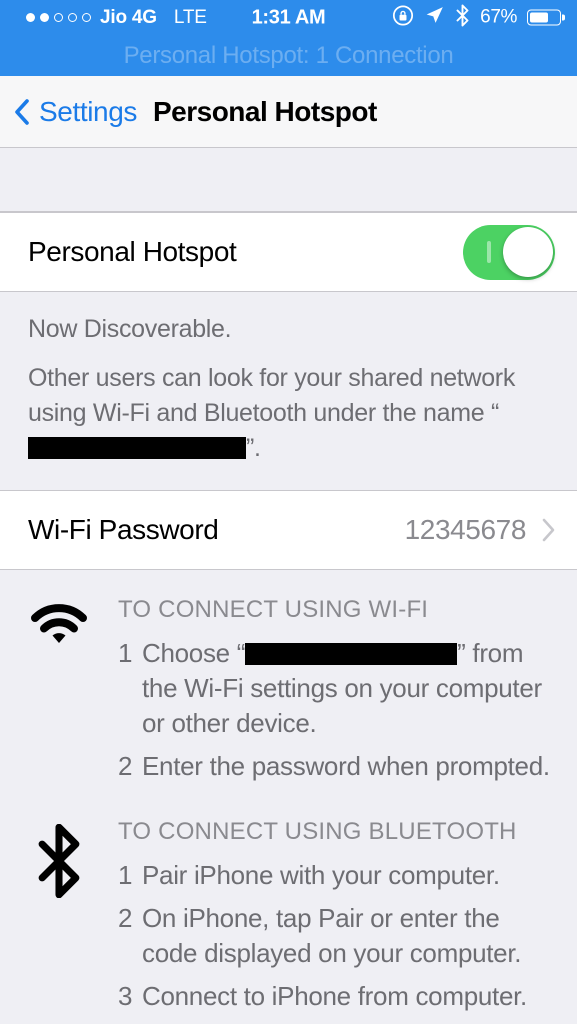 Image resolution: width=577 pixels, height=1024 pixels. What do you see at coordinates (539, 17) in the screenshot?
I see `battery-fill` at bounding box center [539, 17].